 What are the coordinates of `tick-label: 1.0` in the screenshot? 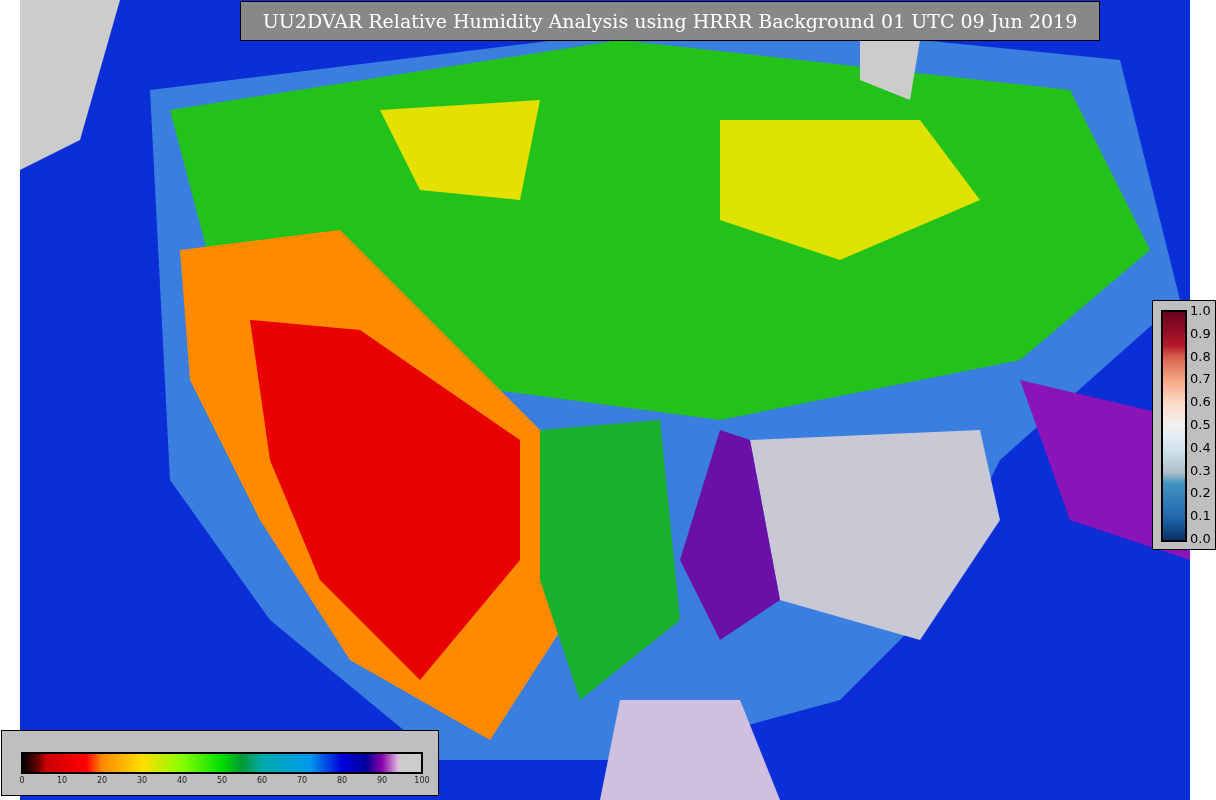 It's located at (1201, 311).